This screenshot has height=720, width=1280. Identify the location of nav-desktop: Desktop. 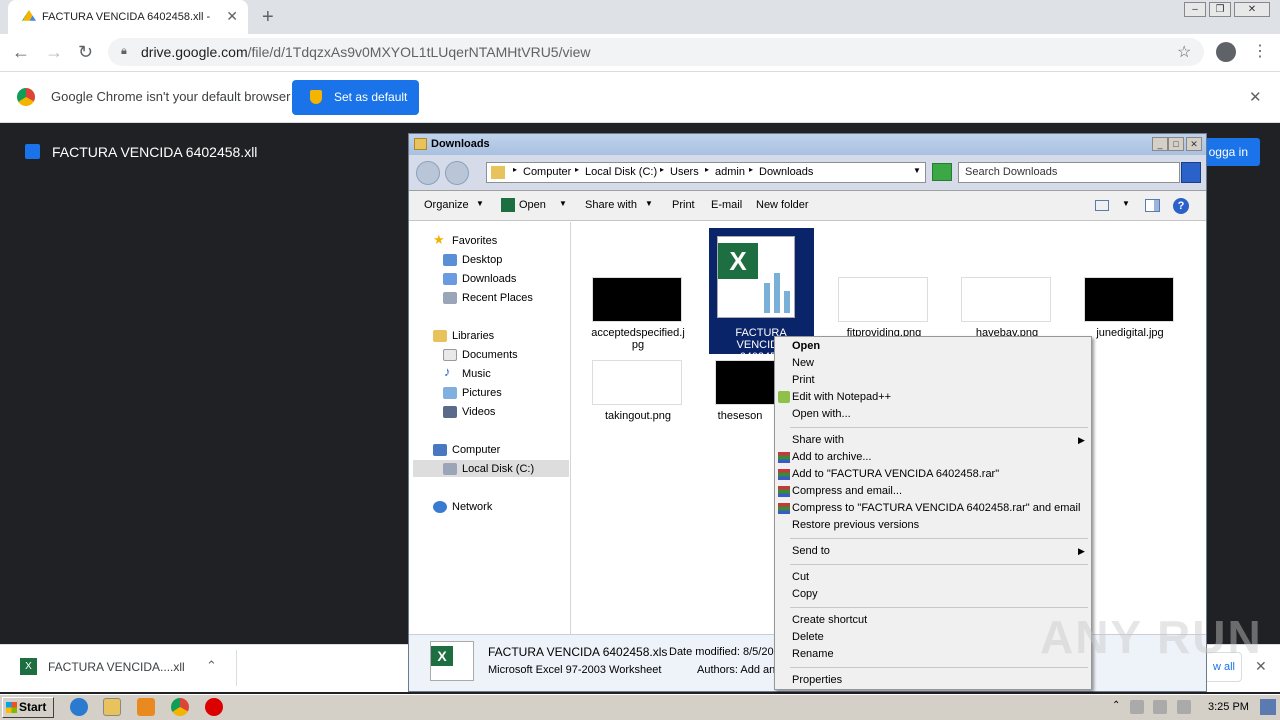
(482, 260).